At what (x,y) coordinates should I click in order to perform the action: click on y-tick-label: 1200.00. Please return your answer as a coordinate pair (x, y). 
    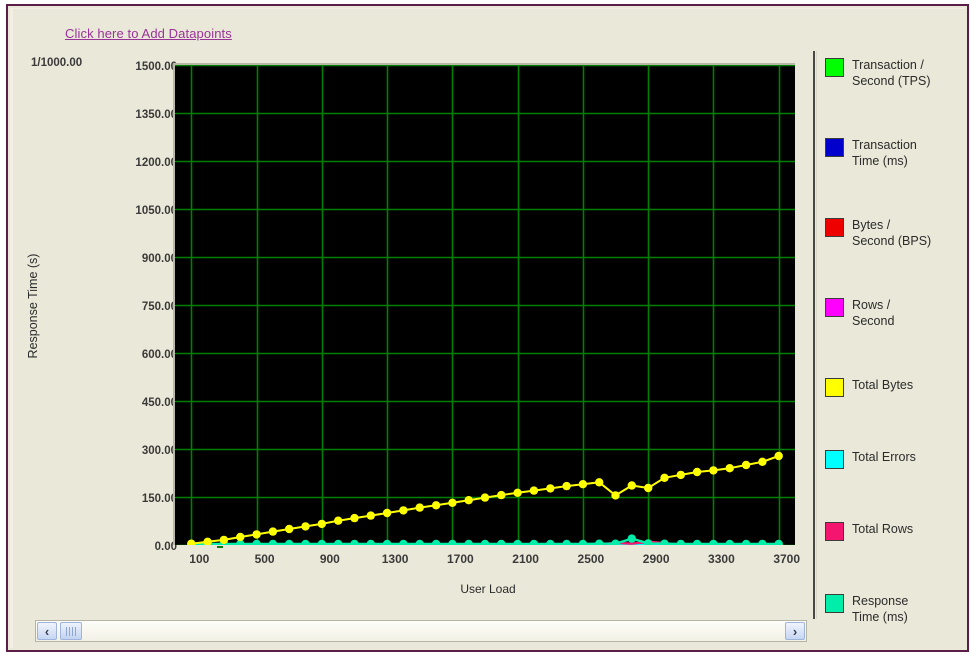
    Looking at the image, I should click on (156, 163).